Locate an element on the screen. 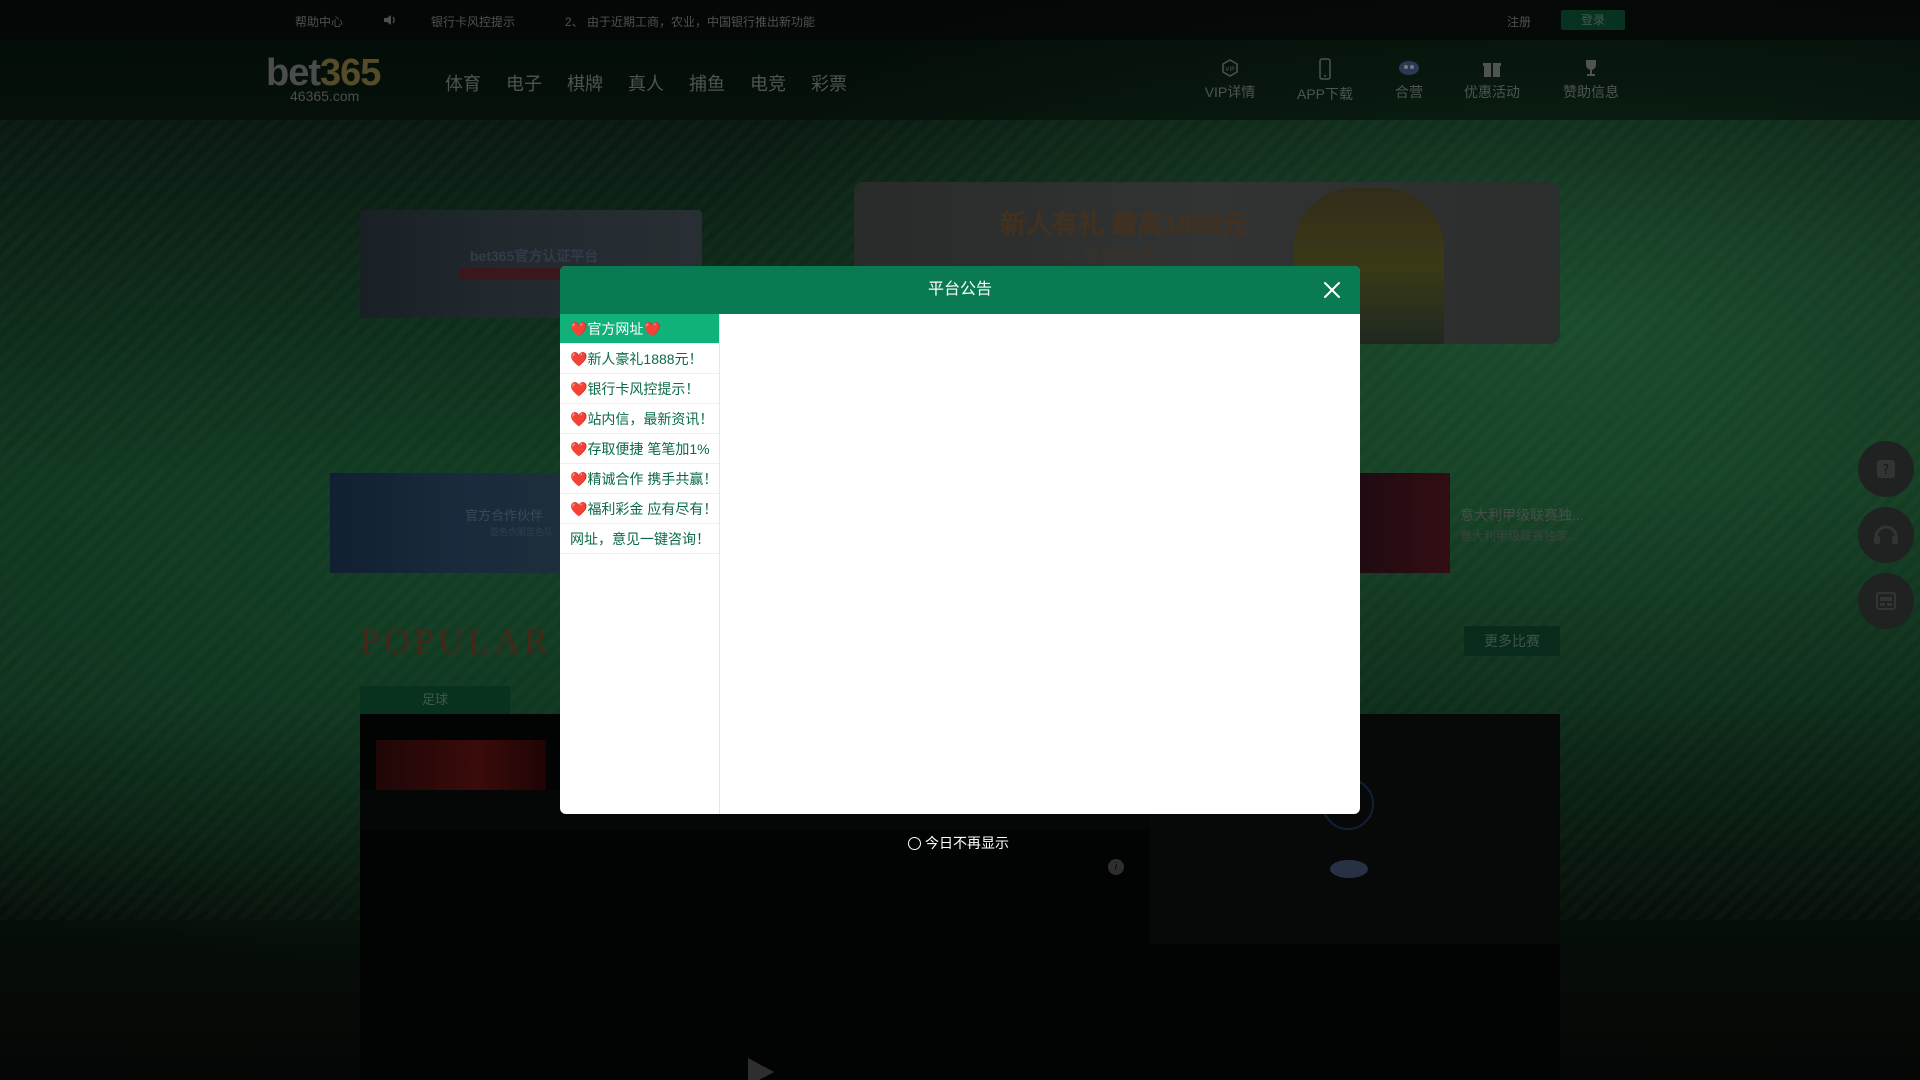 This screenshot has width=1920, height=1080. announcement-item-welfare: ❤️福利彩金 应有尽有！ is located at coordinates (639, 509).